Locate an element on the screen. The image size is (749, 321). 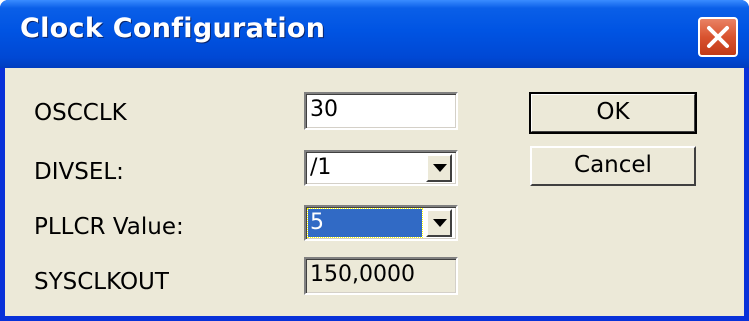
sysclk-label: SYSCLKOUT is located at coordinates (101, 282).